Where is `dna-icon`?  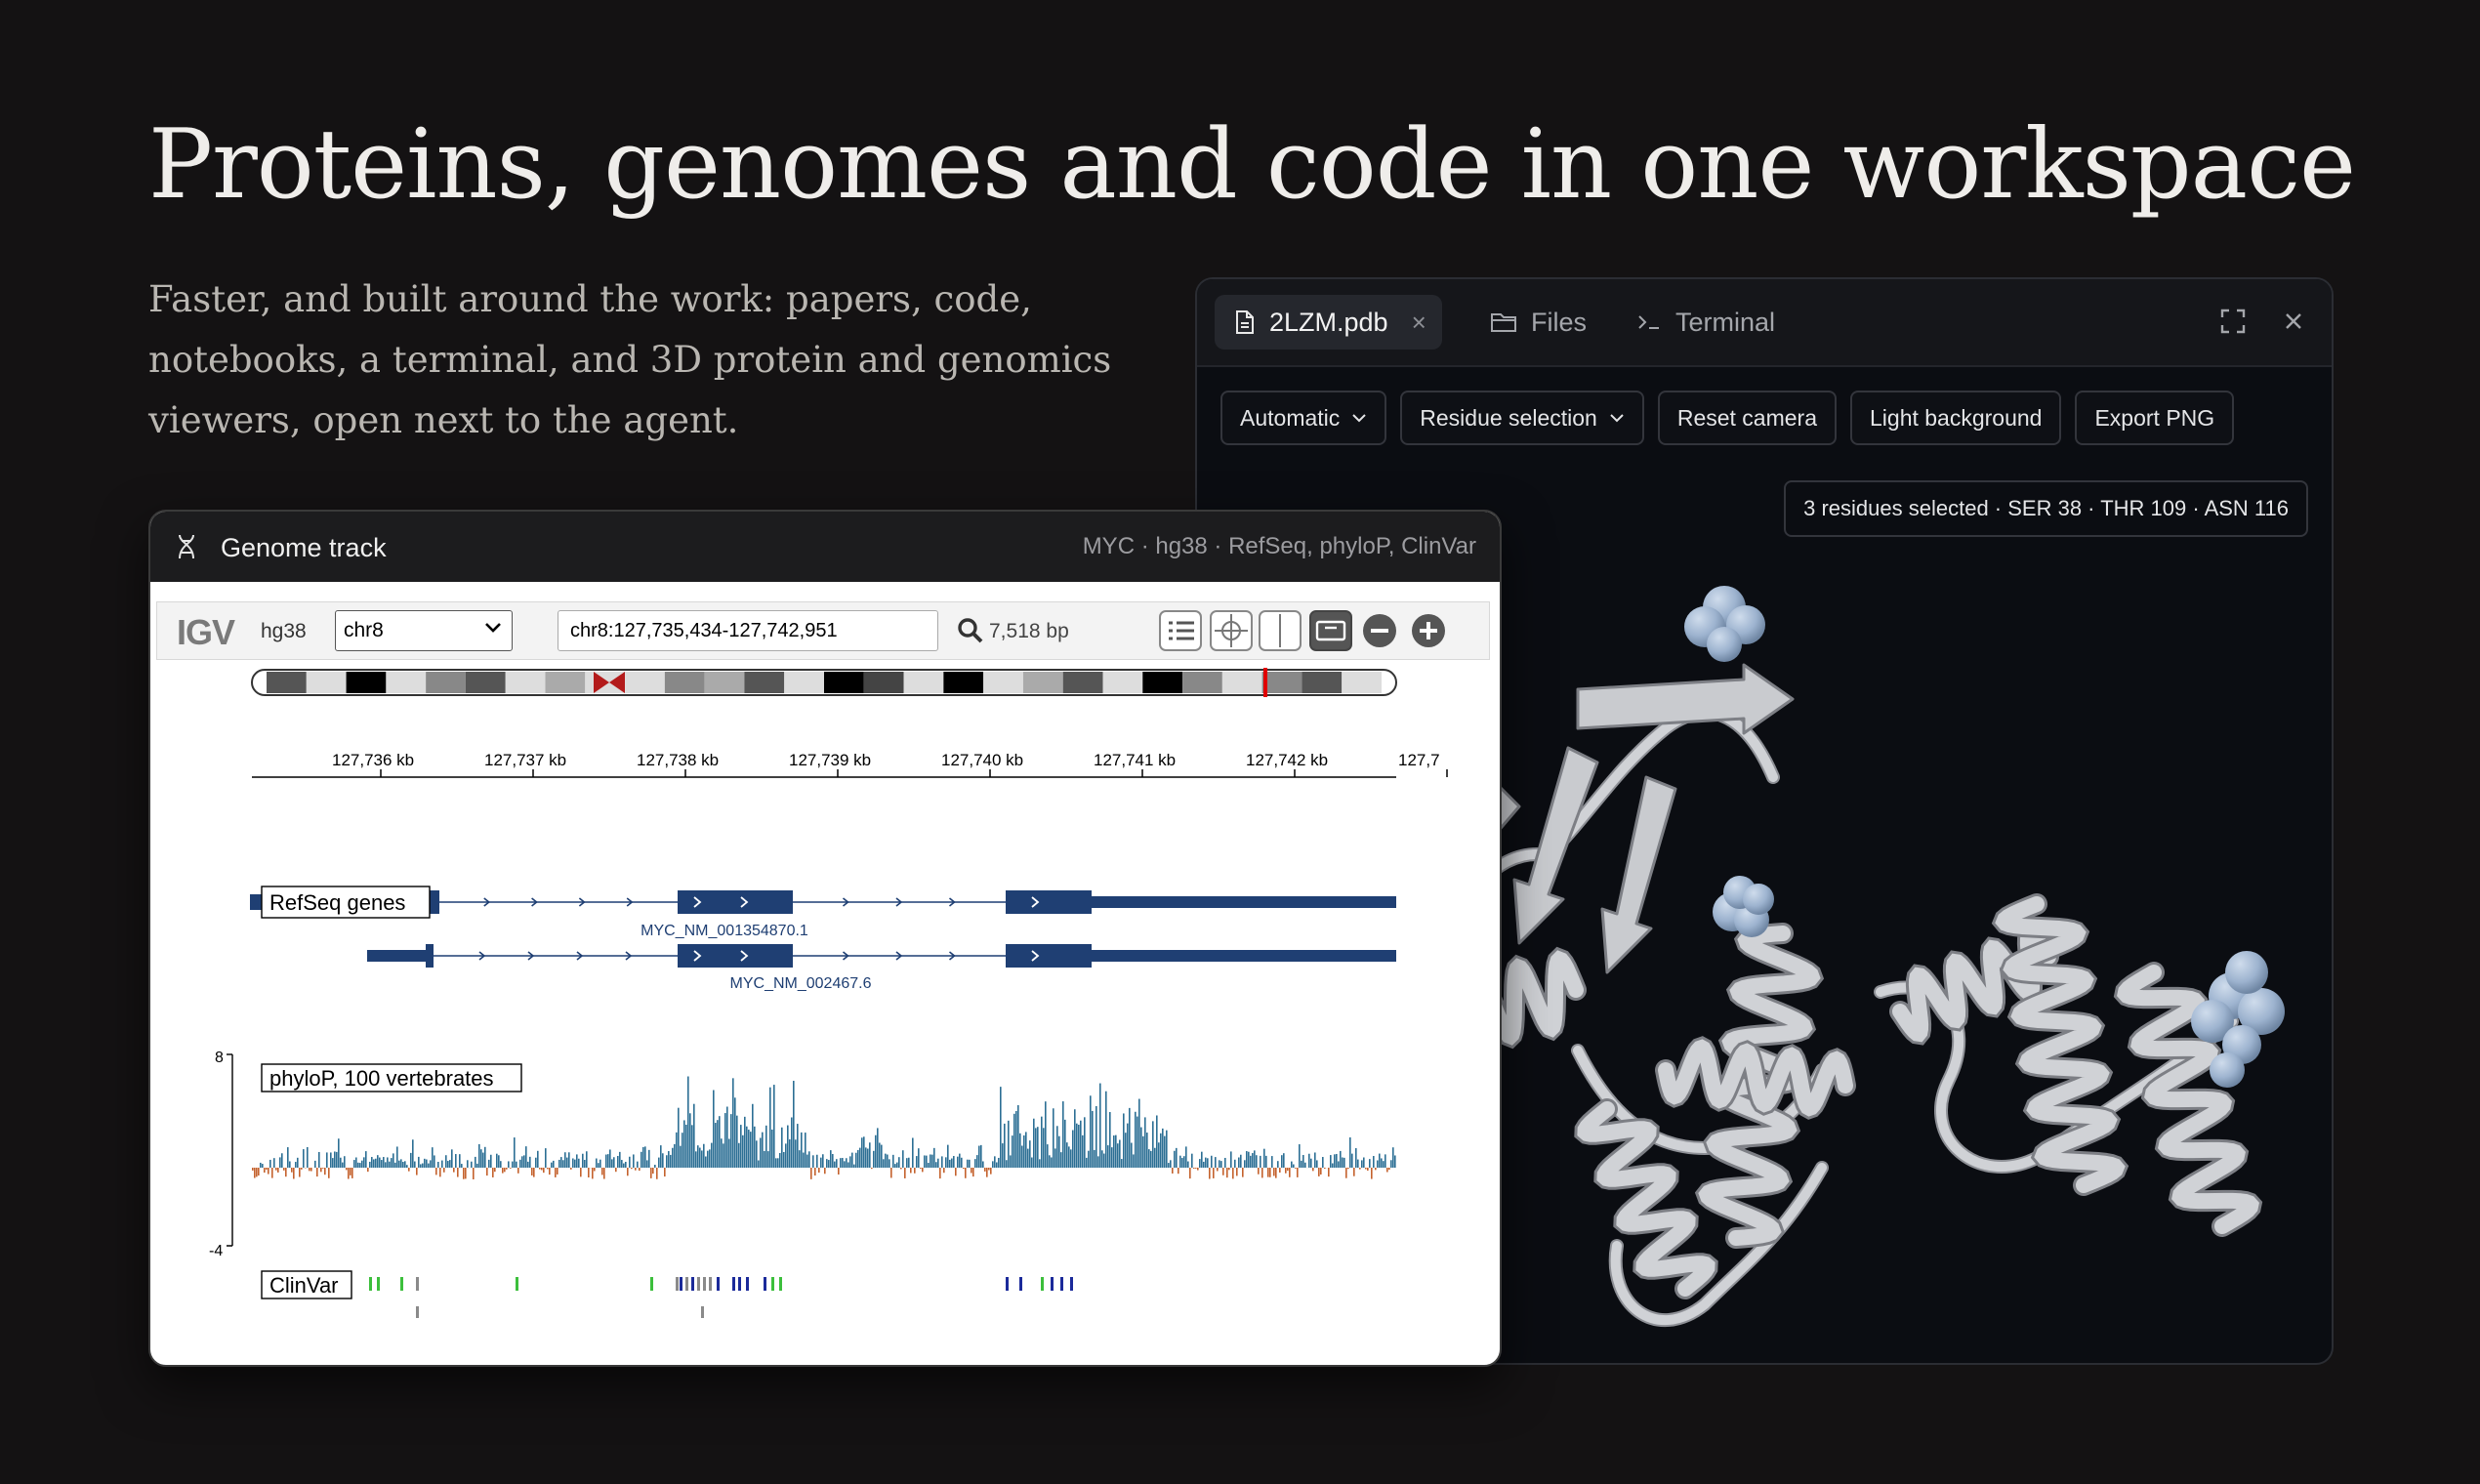
dna-icon is located at coordinates (186, 547).